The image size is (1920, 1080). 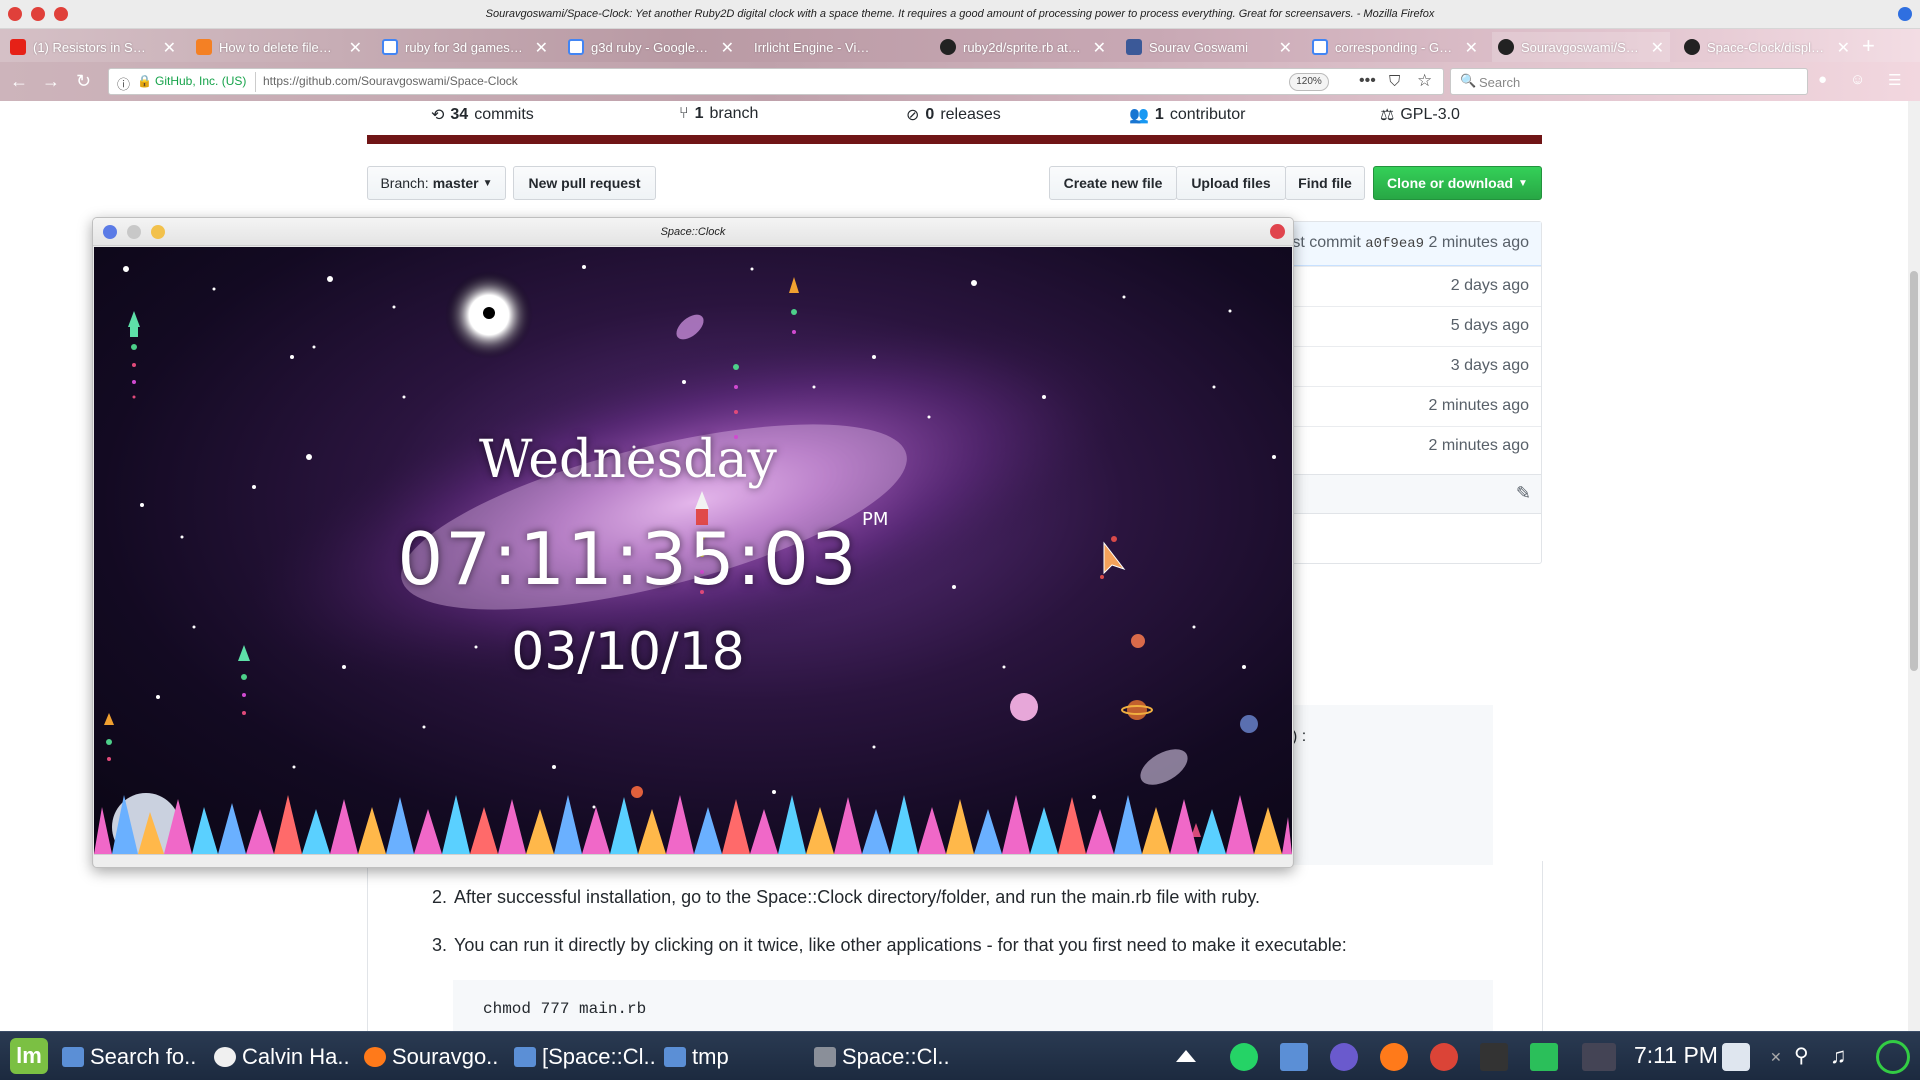 I want to click on file-age: 2 minutes ago, so click(x=1478, y=445).